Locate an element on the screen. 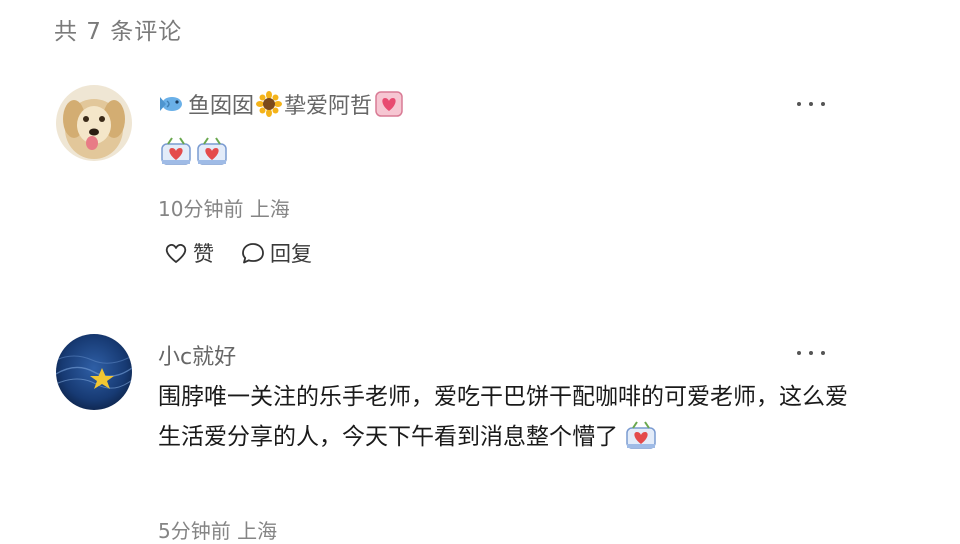 The width and height of the screenshot is (960, 544). comment-time: 5分钟前 is located at coordinates (194, 531).